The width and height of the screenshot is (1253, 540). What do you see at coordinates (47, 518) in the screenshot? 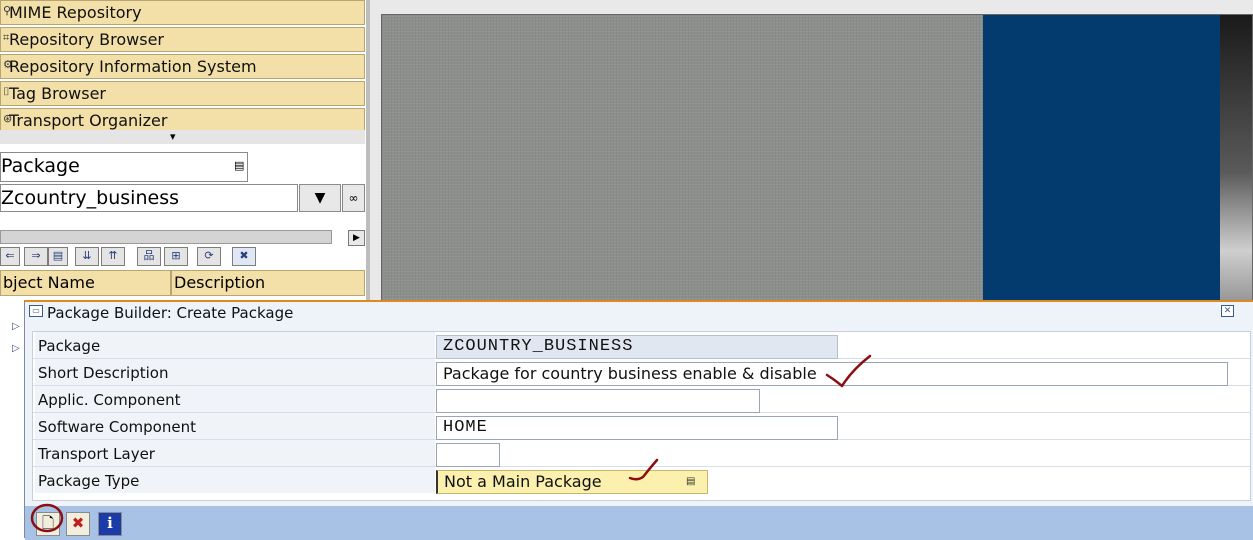
I see `circle-annotation` at bounding box center [47, 518].